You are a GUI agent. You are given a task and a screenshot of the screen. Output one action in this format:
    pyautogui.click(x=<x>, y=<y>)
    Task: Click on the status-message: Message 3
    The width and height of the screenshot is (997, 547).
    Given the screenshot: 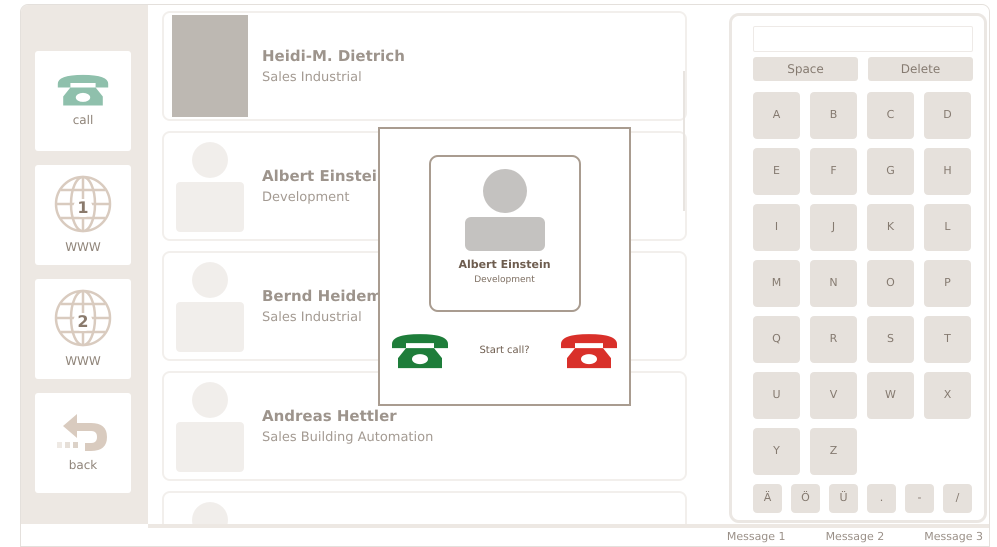 What is the action you would take?
    pyautogui.click(x=953, y=536)
    